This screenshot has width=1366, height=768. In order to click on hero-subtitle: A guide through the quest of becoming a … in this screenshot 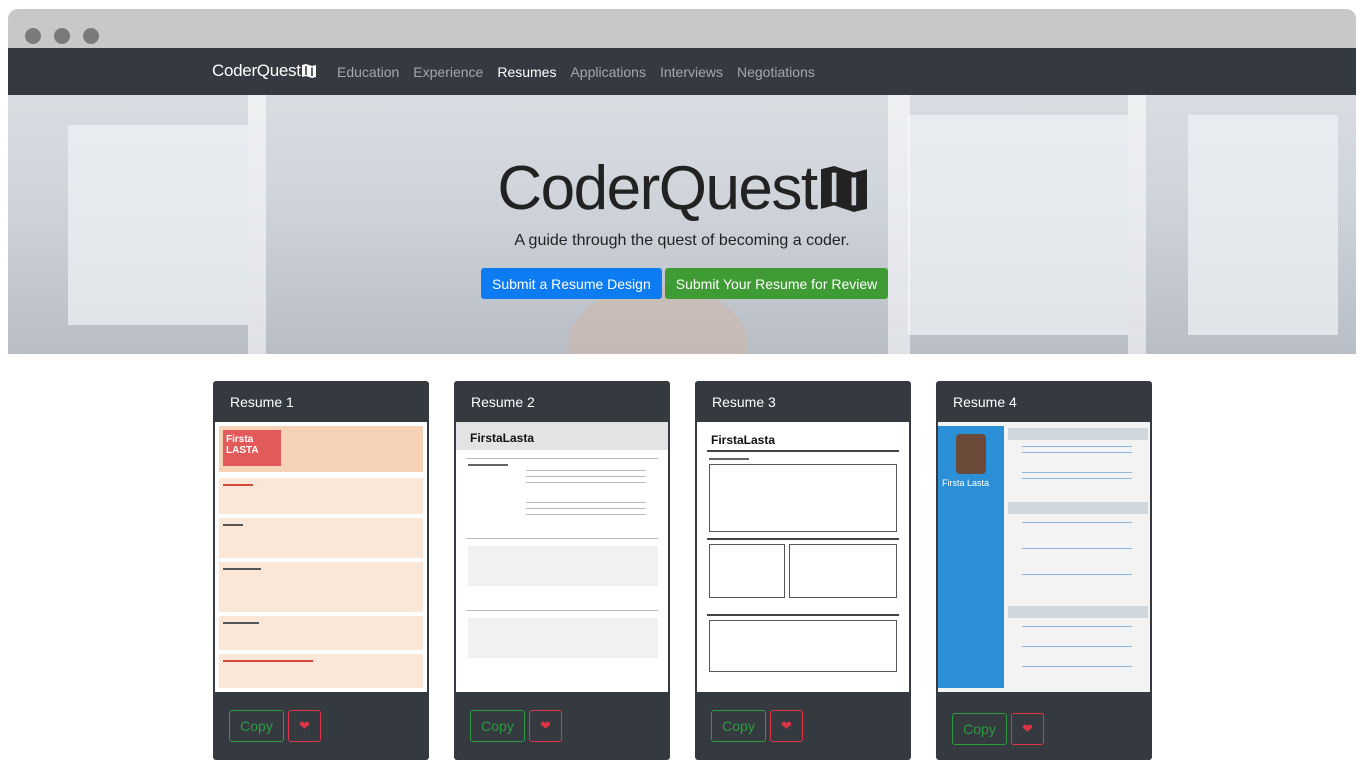, I will do `click(682, 240)`.